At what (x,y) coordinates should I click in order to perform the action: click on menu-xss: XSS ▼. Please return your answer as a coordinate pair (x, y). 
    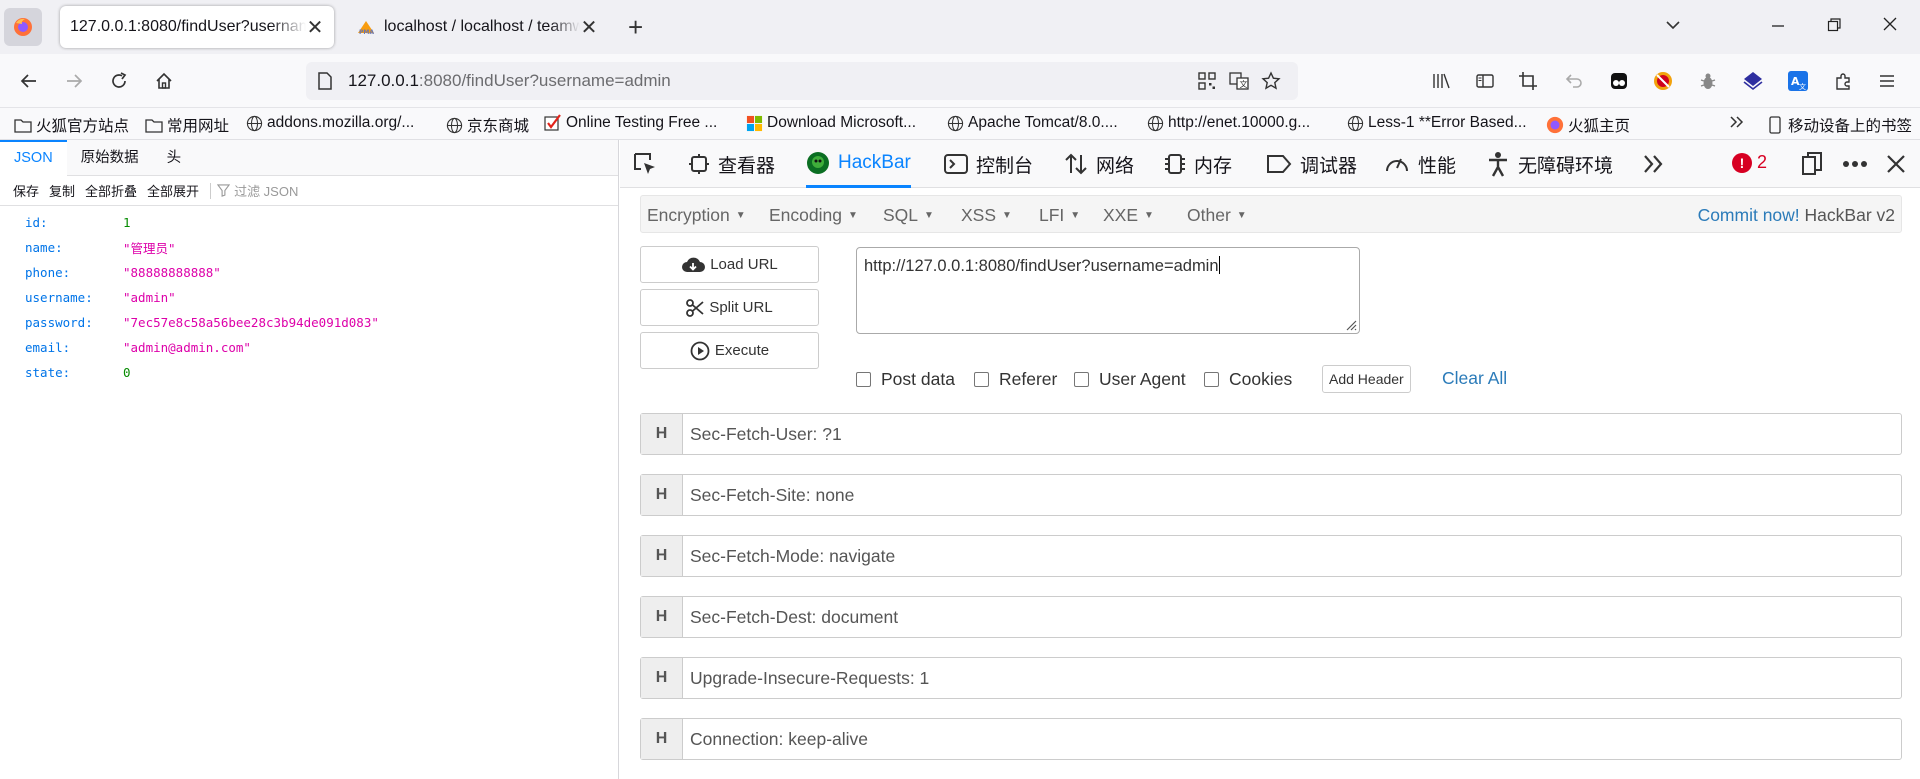
    Looking at the image, I should click on (986, 215).